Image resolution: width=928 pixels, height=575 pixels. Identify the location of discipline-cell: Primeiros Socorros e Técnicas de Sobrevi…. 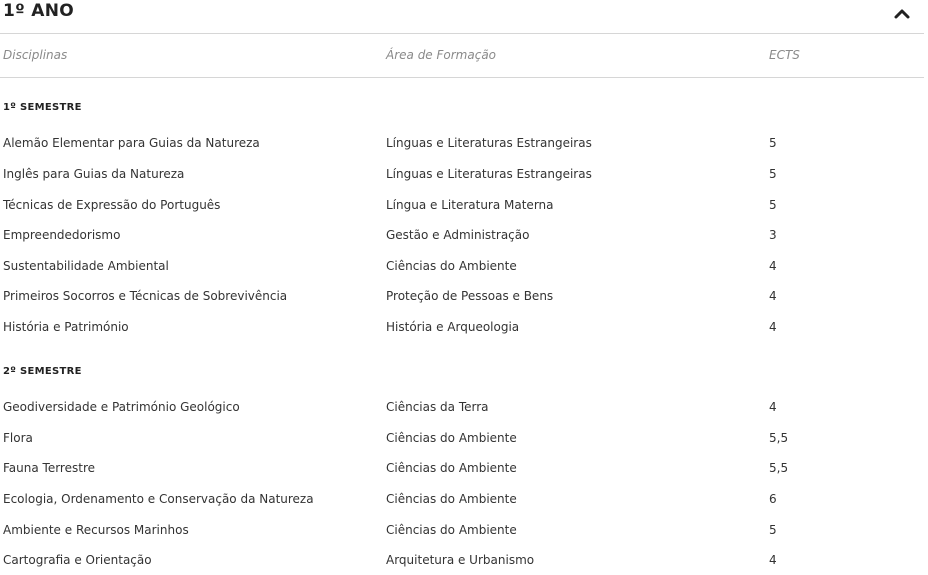
(145, 296).